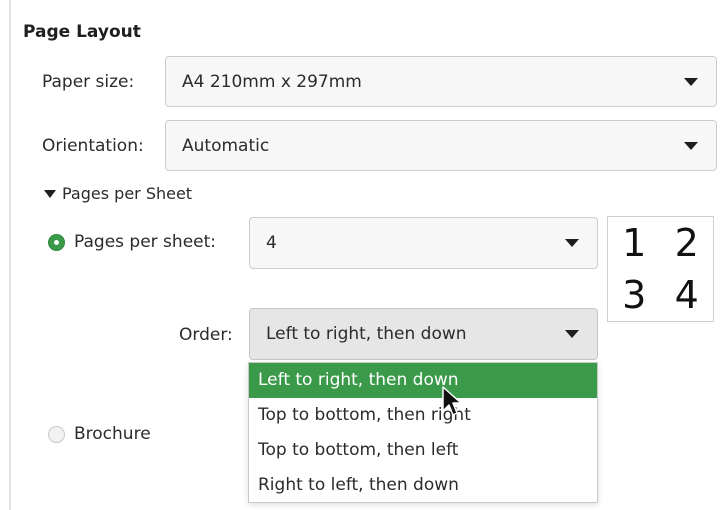  Describe the element at coordinates (56, 434) in the screenshot. I see `brochure-radio` at that location.